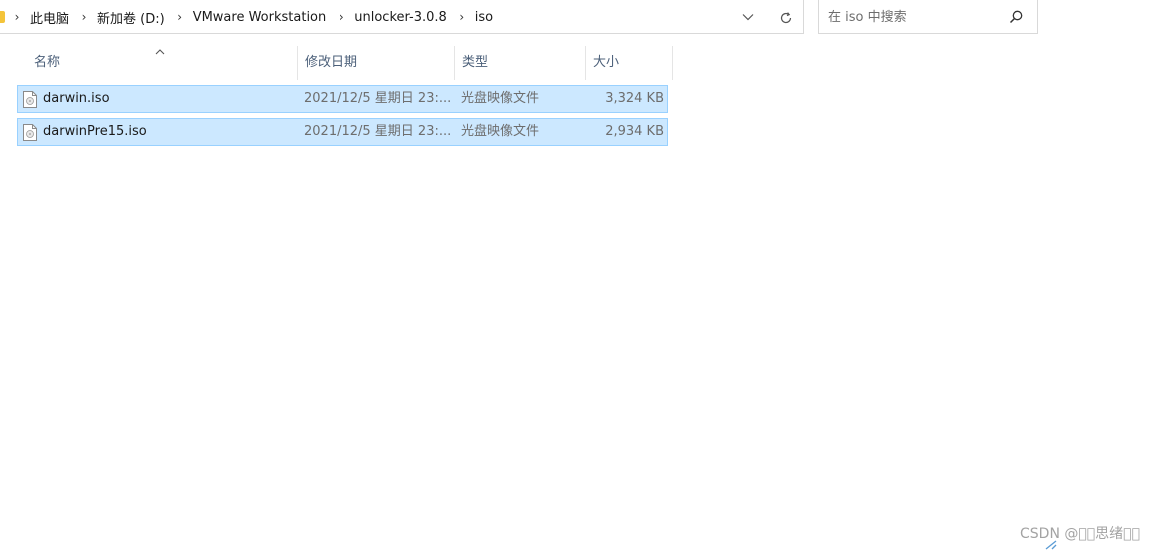  I want to click on right-pane, so click(1094, 275).